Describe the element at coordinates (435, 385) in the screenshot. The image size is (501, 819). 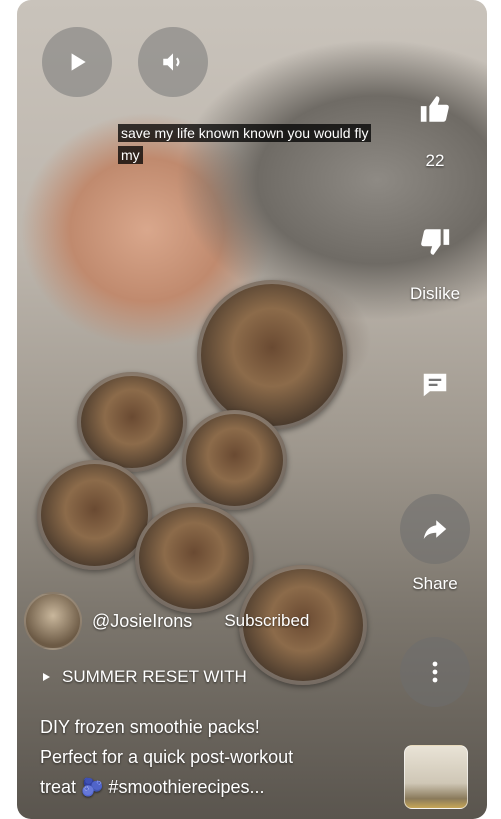
I see `comment-icon` at that location.